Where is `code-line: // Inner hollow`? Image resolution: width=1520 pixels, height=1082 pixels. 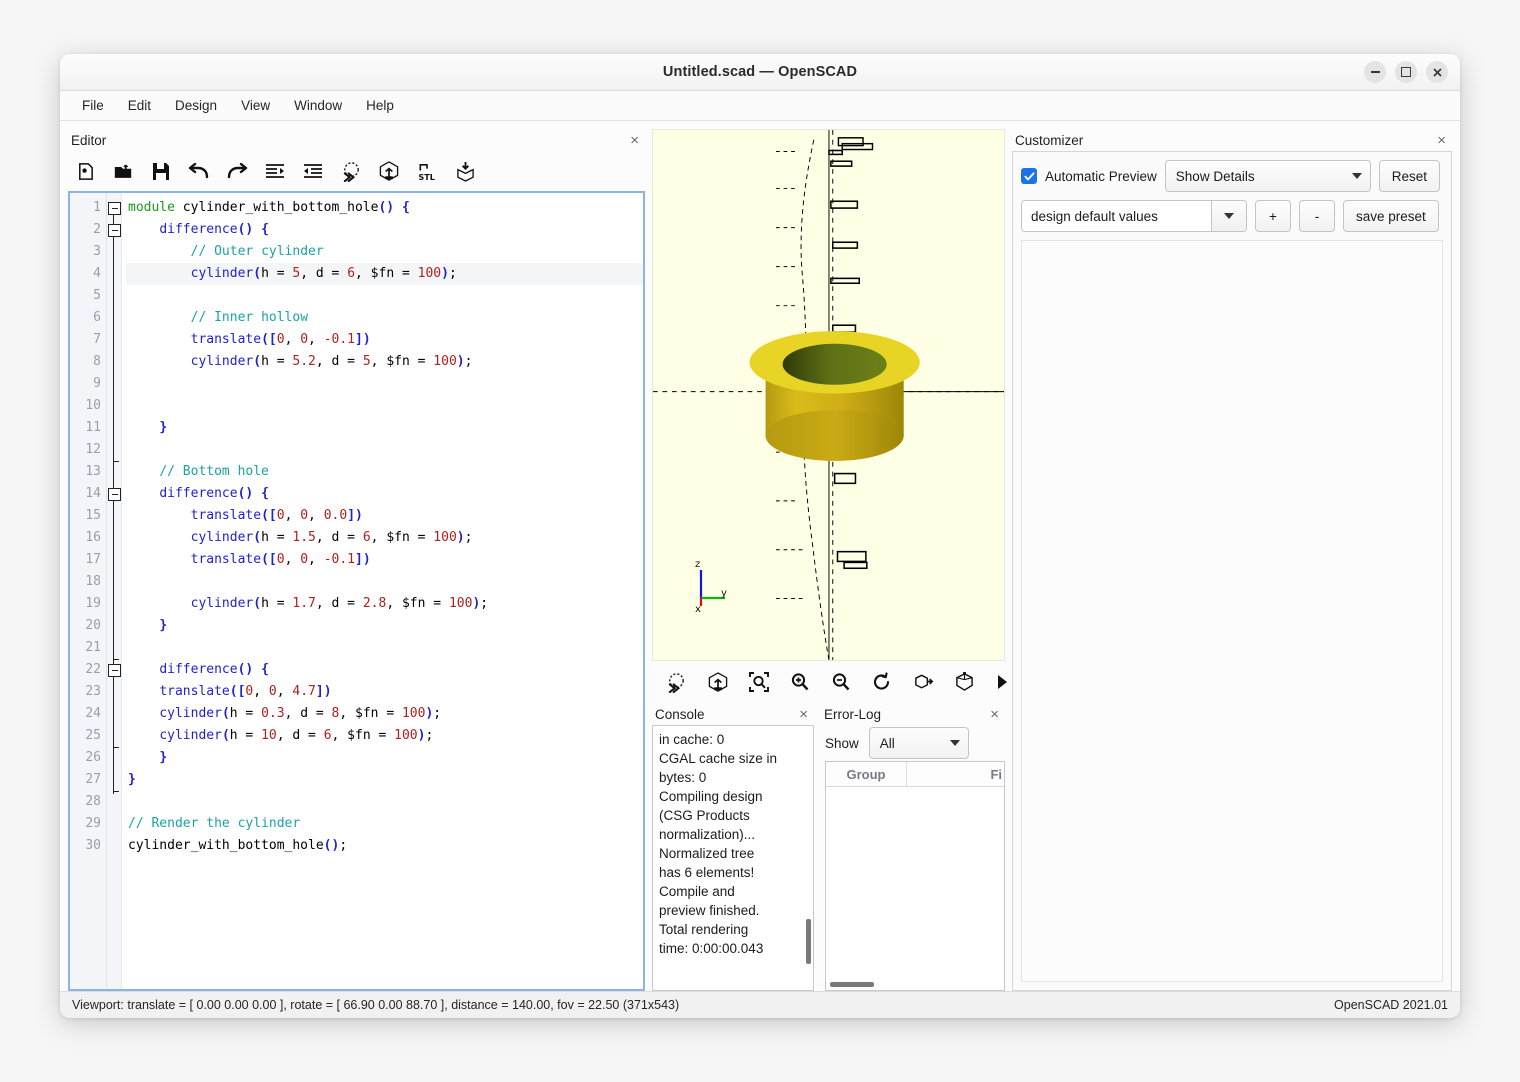 code-line: // Inner hollow is located at coordinates (384, 318).